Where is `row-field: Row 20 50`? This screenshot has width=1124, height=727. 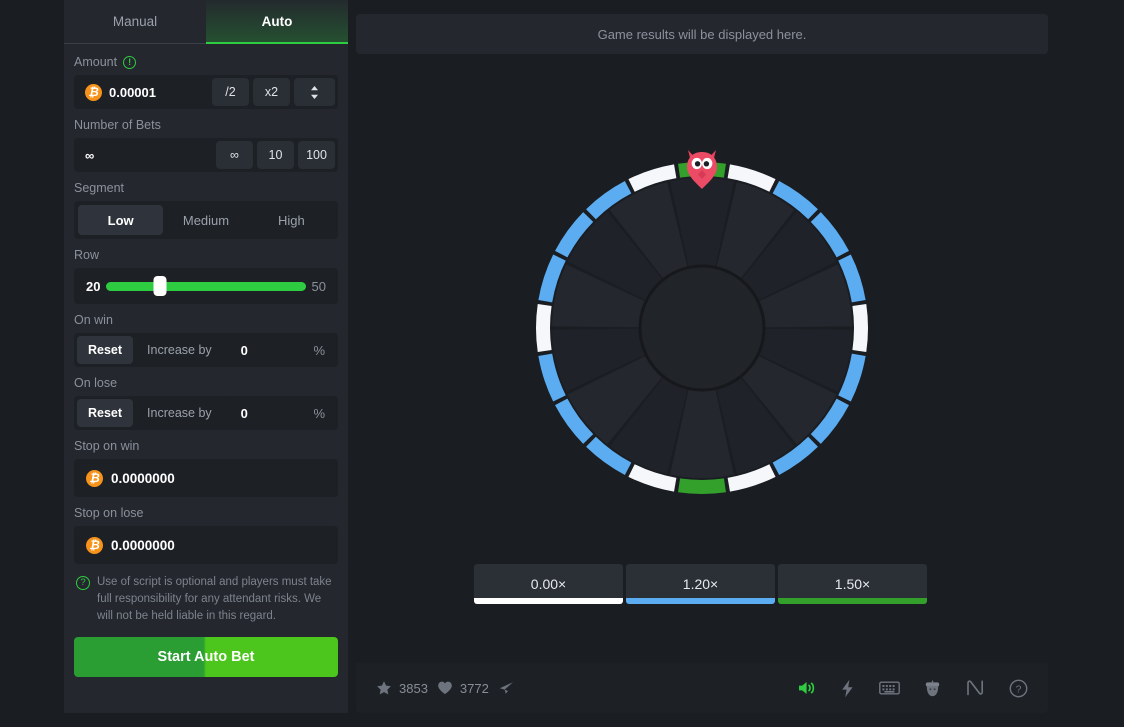 row-field: Row 20 50 is located at coordinates (206, 275).